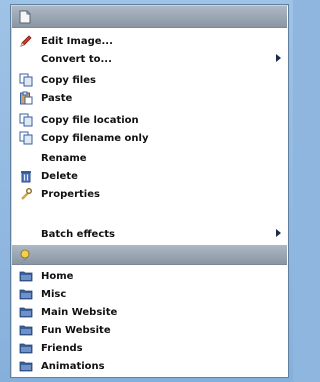 This screenshot has height=382, width=320. I want to click on menu-item-paste: Paste, so click(149, 98).